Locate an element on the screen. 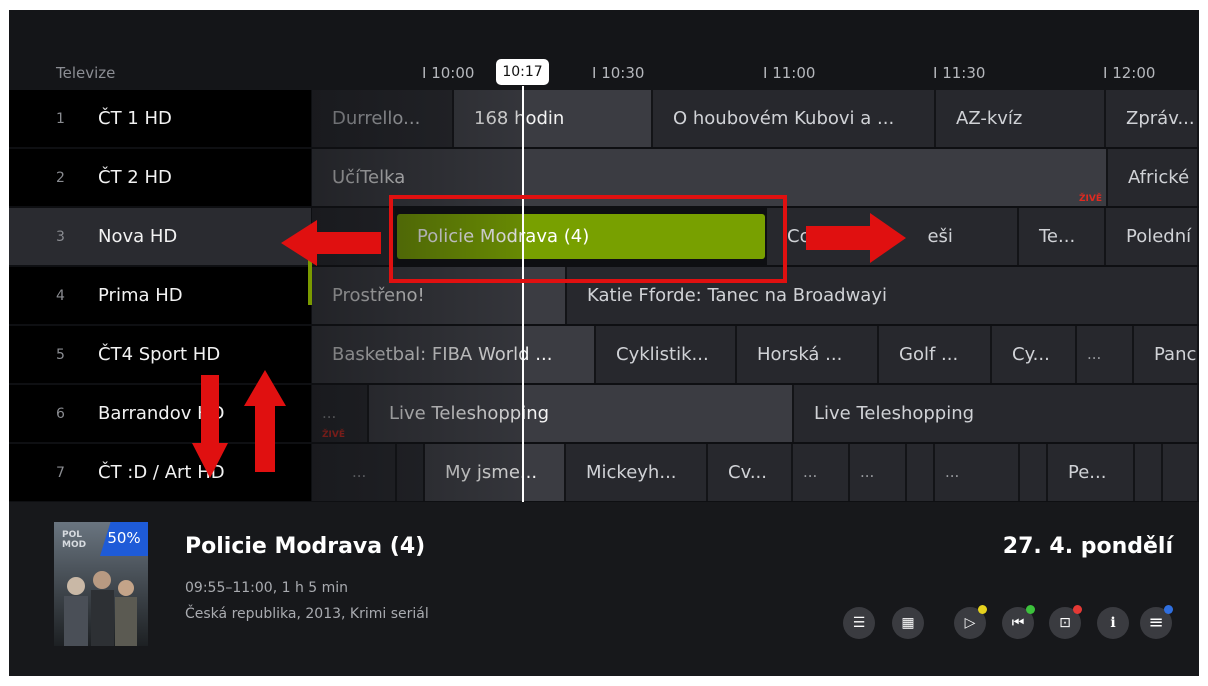  arrow-right-icon is located at coordinates (856, 238).